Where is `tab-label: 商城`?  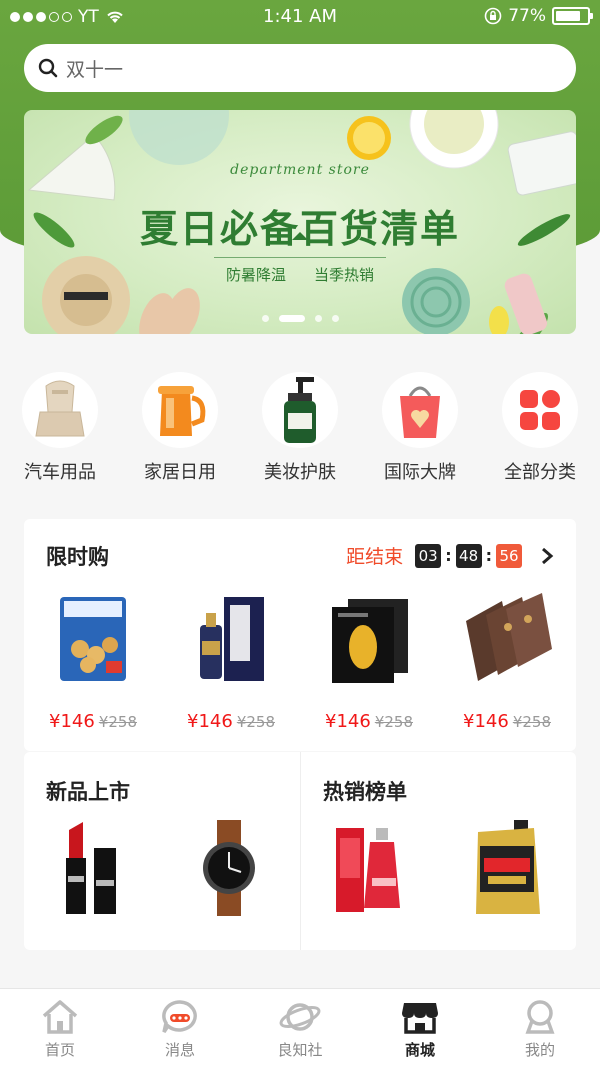 tab-label: 商城 is located at coordinates (419, 1050).